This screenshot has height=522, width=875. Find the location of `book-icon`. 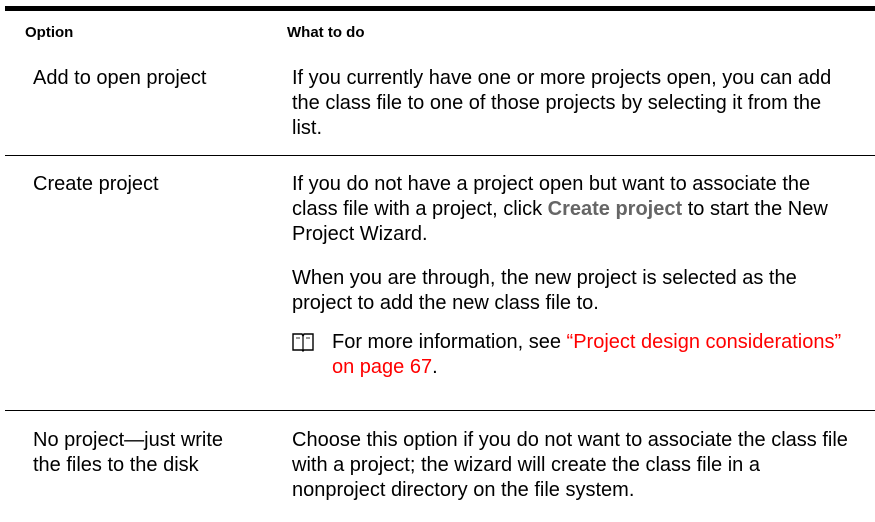

book-icon is located at coordinates (303, 342).